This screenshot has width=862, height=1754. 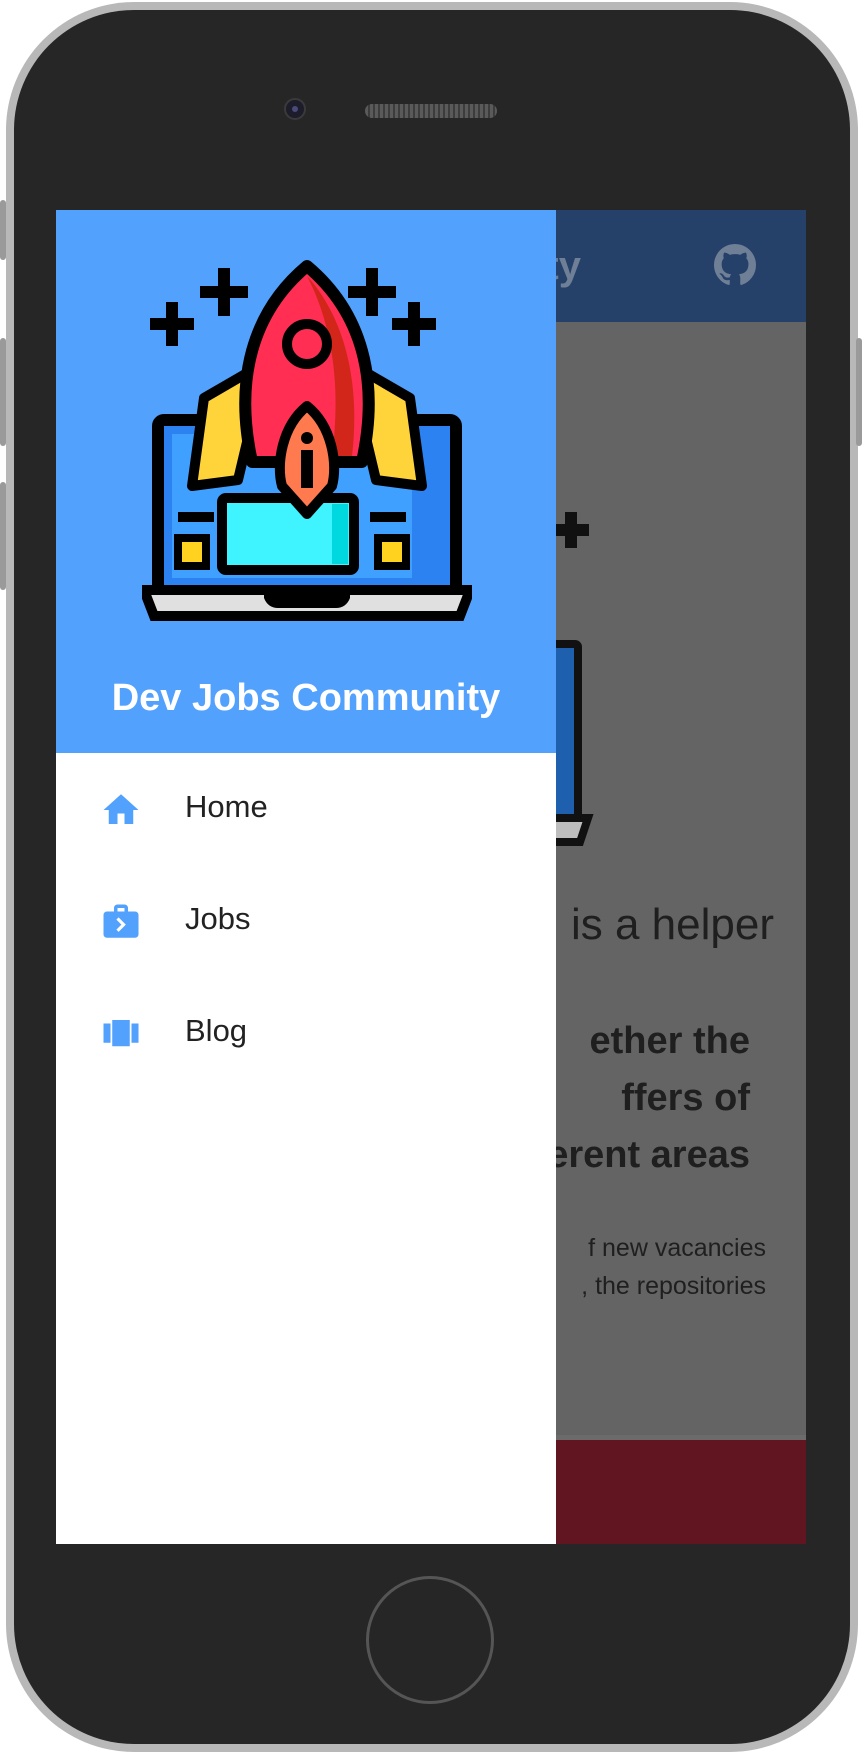 I want to click on front-camera, so click(x=295, y=109).